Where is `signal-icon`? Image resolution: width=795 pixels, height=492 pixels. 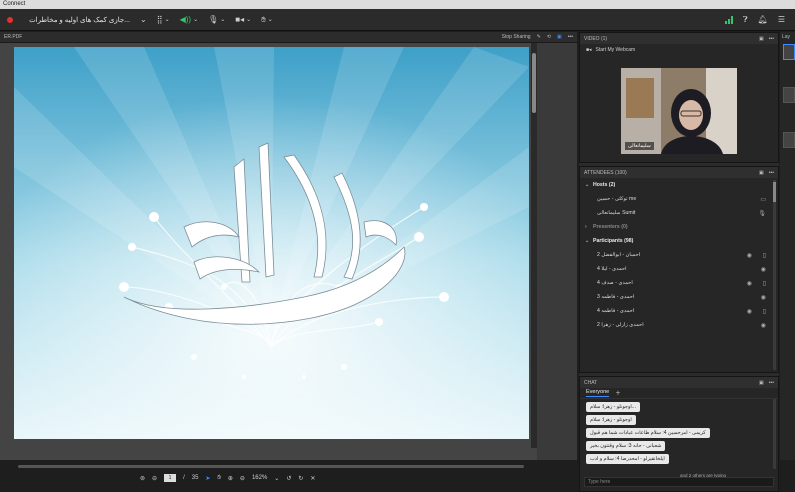 signal-icon is located at coordinates (728, 19).